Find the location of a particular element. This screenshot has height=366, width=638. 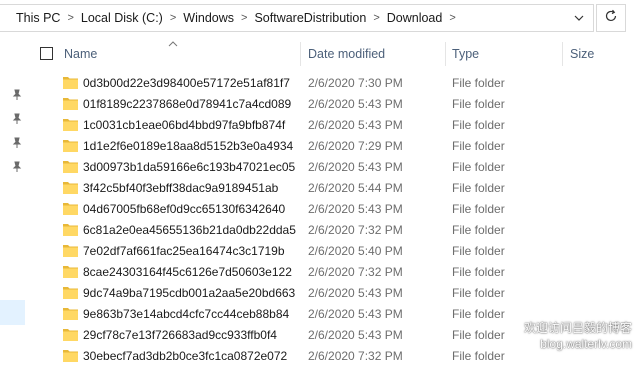

breadcrumb-software-distribution: SoftwareDistribution is located at coordinates (310, 18).